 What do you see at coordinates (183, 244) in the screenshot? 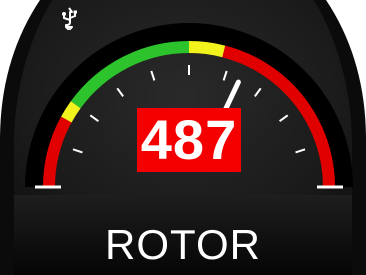
I see `gauge-label: ROTOR` at bounding box center [183, 244].